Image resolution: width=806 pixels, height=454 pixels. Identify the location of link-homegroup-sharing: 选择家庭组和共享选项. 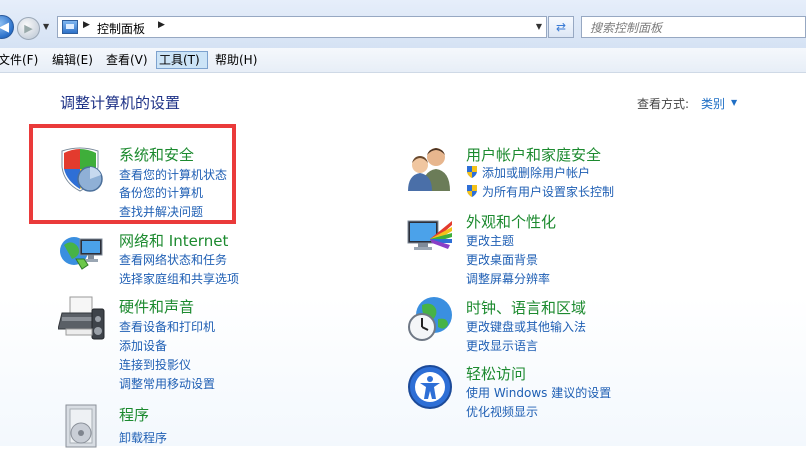
(179, 278).